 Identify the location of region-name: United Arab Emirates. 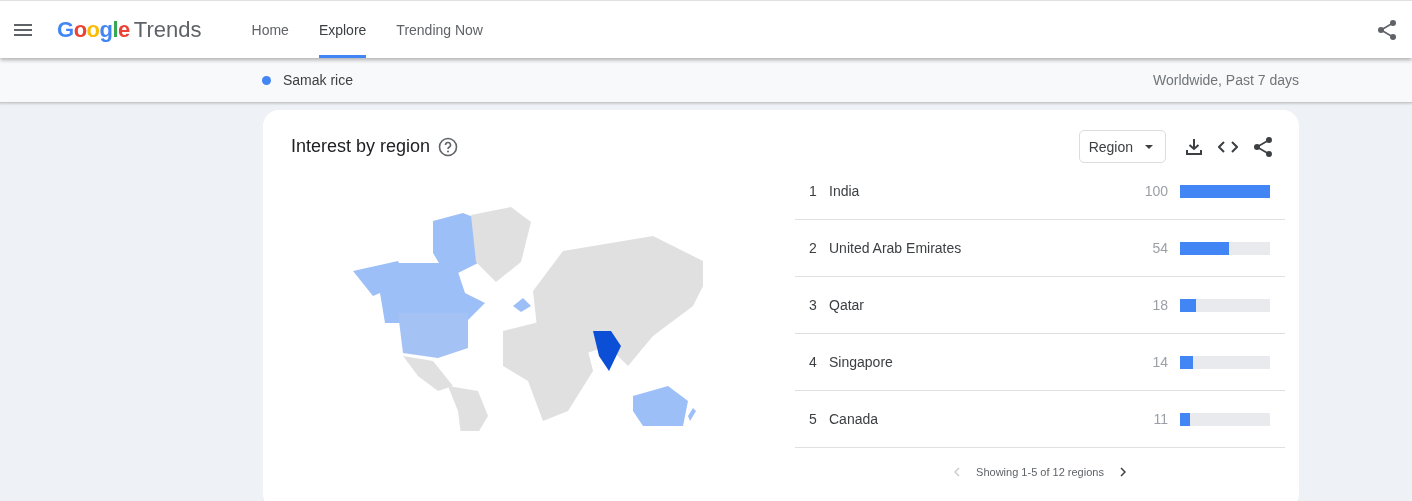
(991, 248).